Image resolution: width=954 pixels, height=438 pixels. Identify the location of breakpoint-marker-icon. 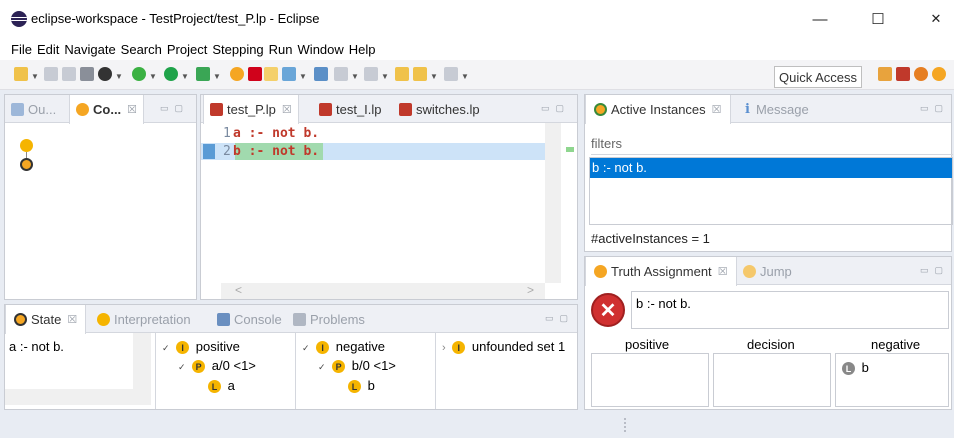
(209, 151).